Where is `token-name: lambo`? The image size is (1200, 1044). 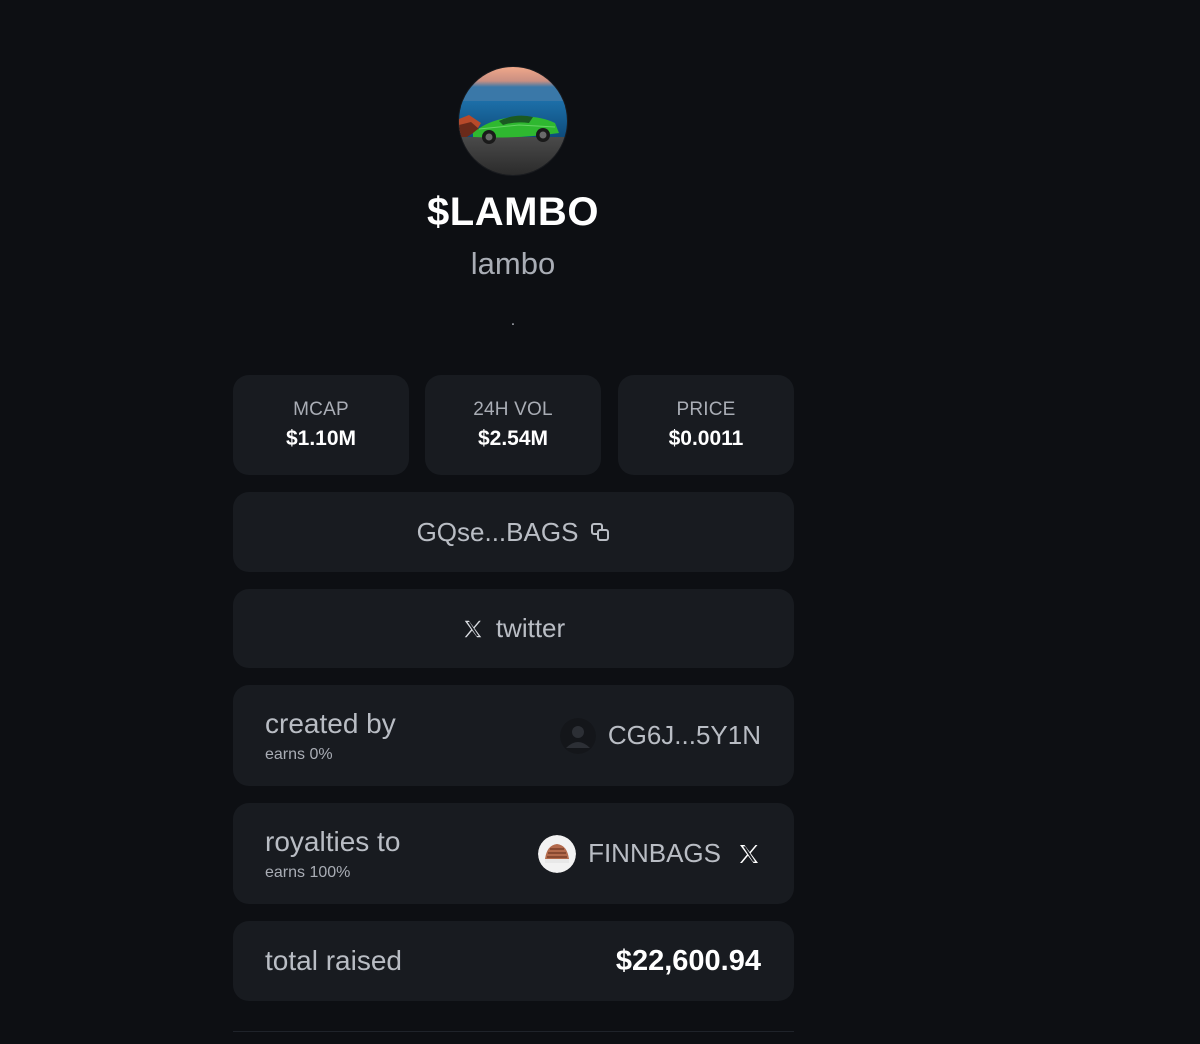
token-name: lambo is located at coordinates (513, 263).